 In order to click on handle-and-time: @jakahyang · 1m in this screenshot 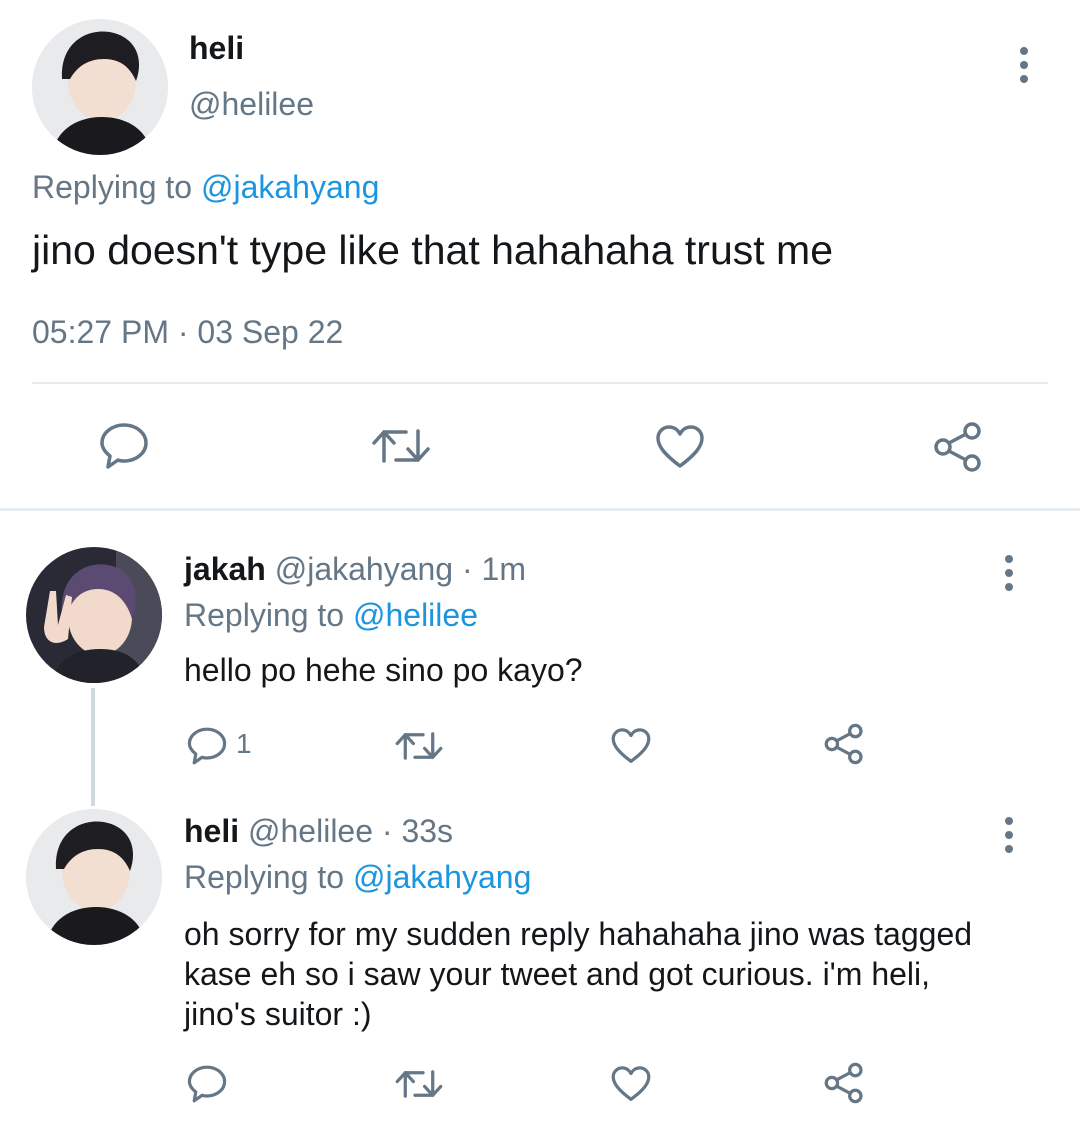, I will do `click(400, 569)`.